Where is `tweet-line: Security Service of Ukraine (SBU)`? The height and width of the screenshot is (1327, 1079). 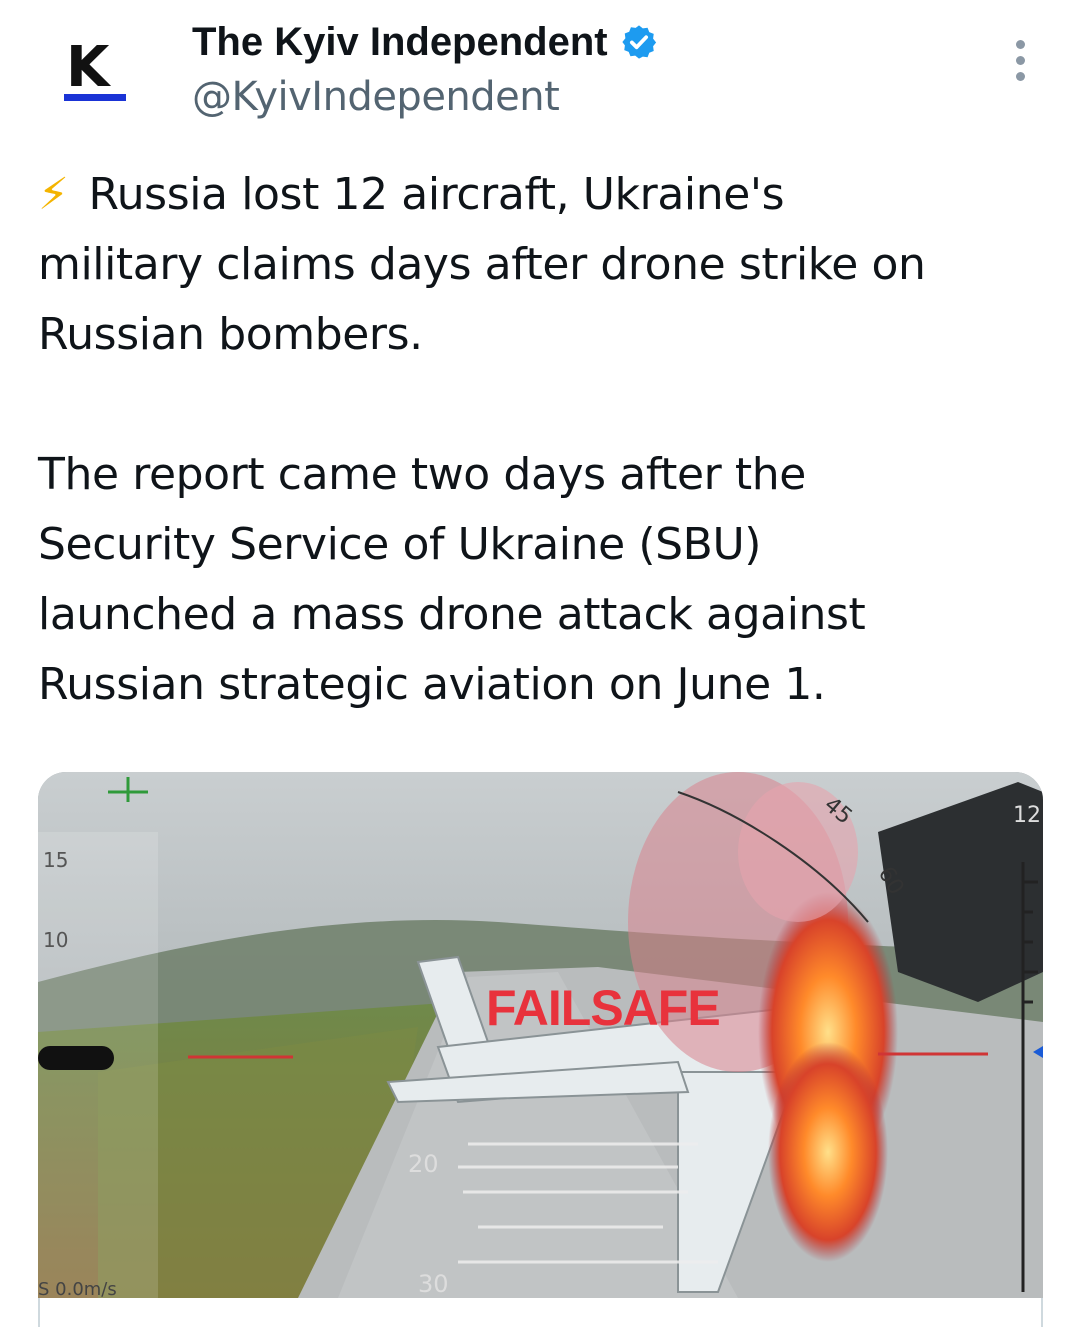 tweet-line: Security Service of Ukraine (SBU) is located at coordinates (400, 544).